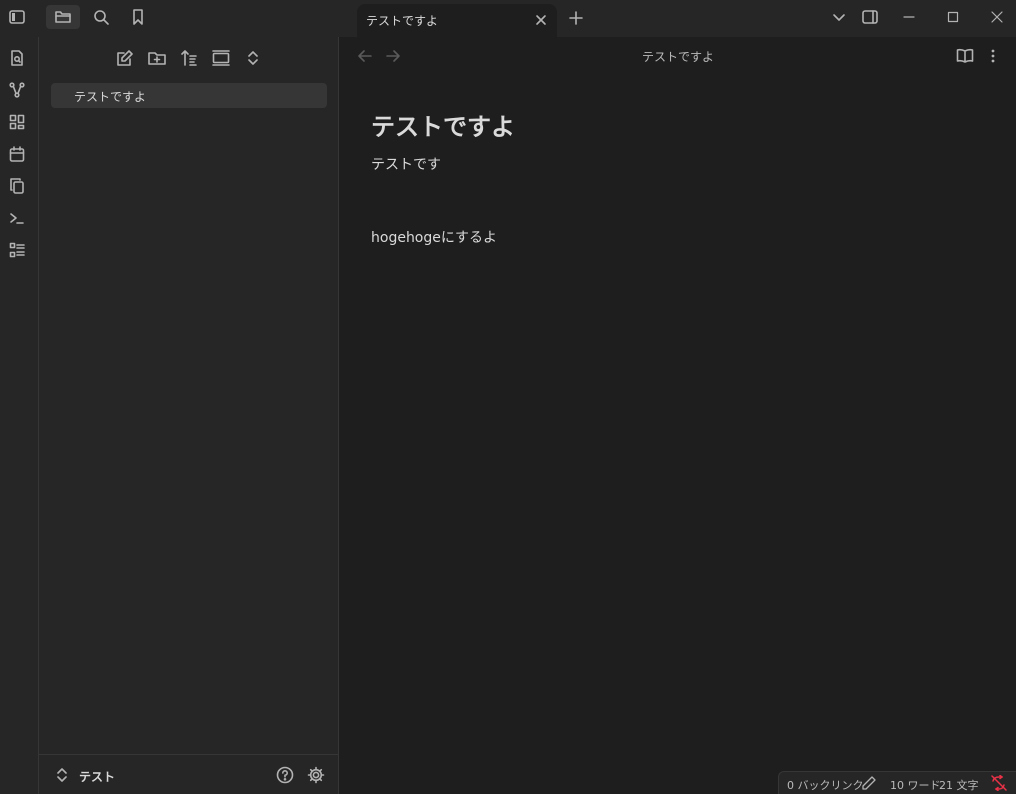 This screenshot has width=1016, height=794. Describe the element at coordinates (316, 775) in the screenshot. I see `settings-gear-icon` at that location.